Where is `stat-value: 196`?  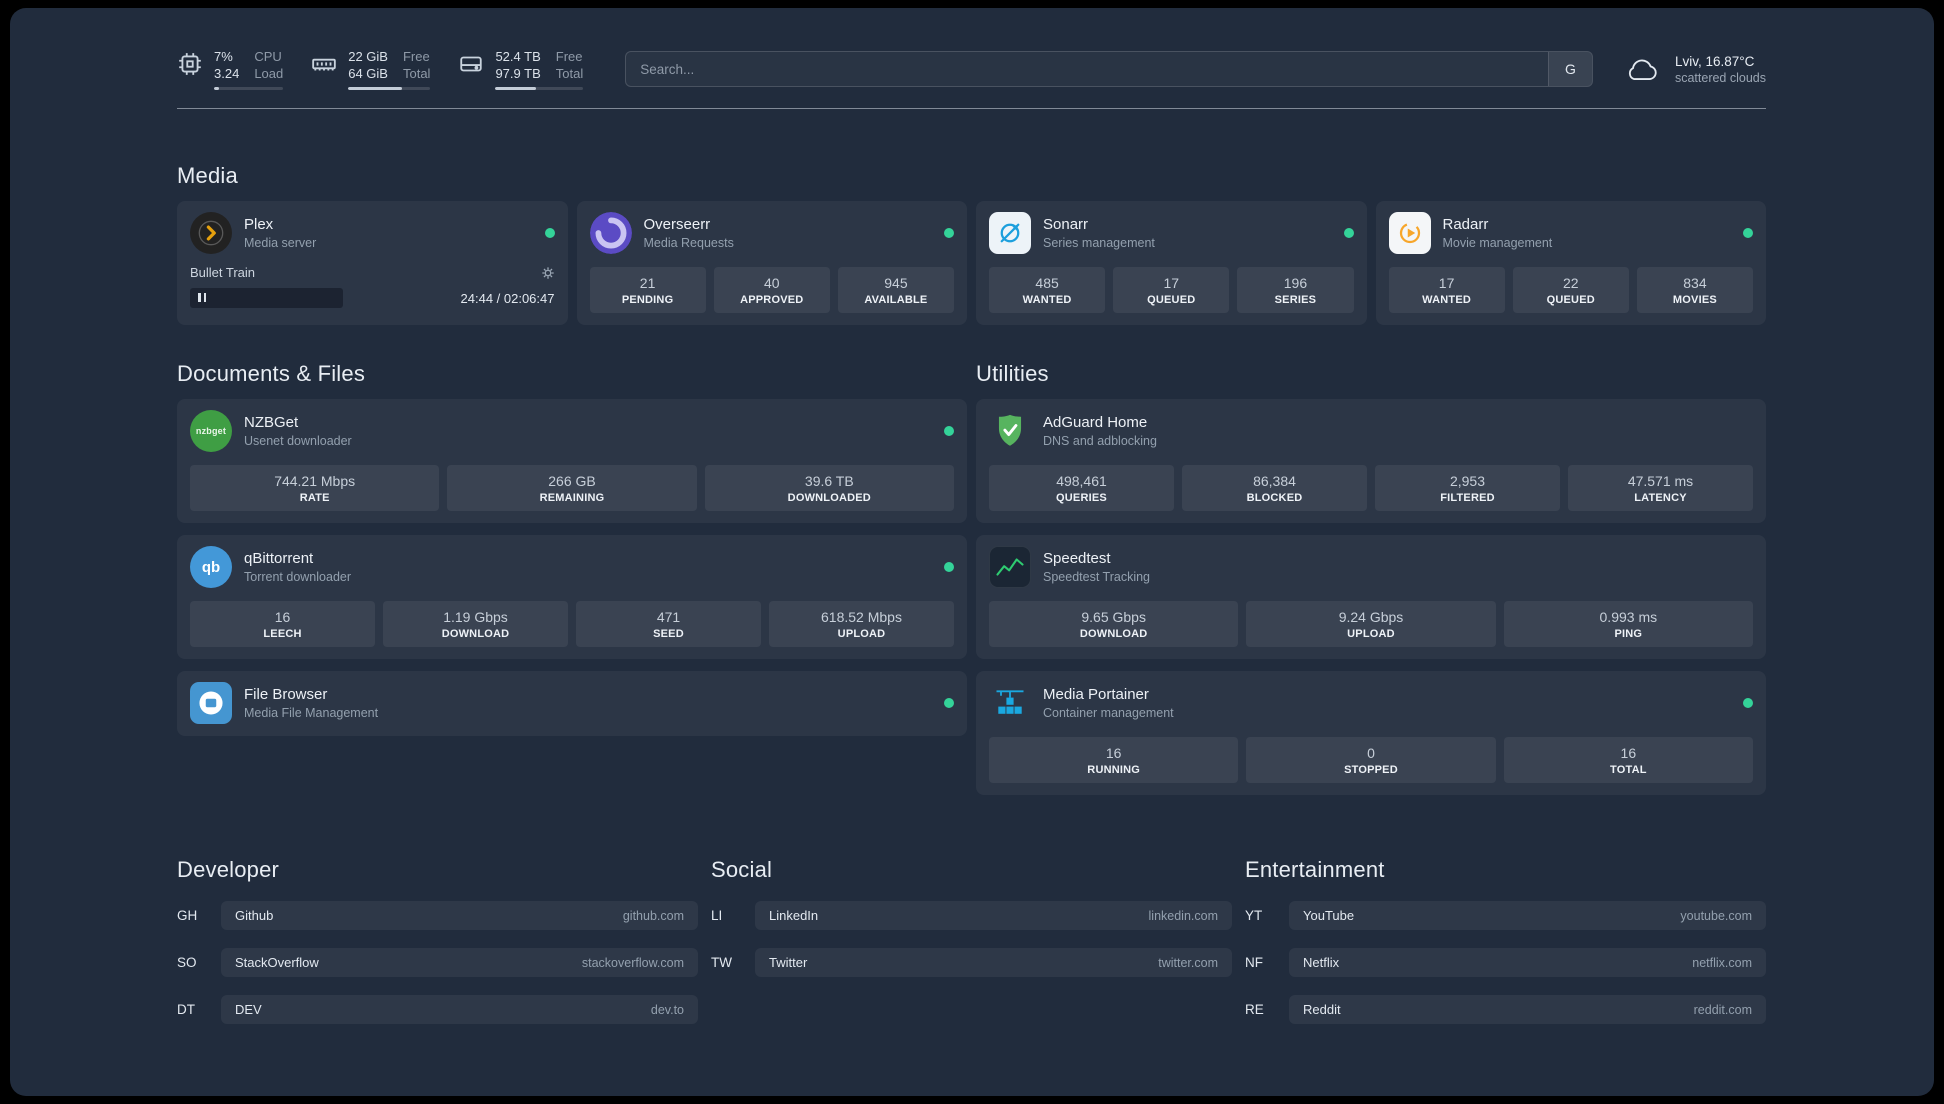 stat-value: 196 is located at coordinates (1295, 283).